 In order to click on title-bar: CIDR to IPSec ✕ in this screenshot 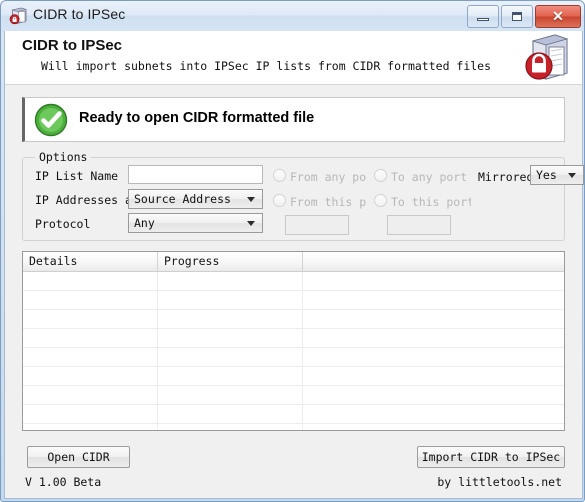, I will do `click(292, 16)`.